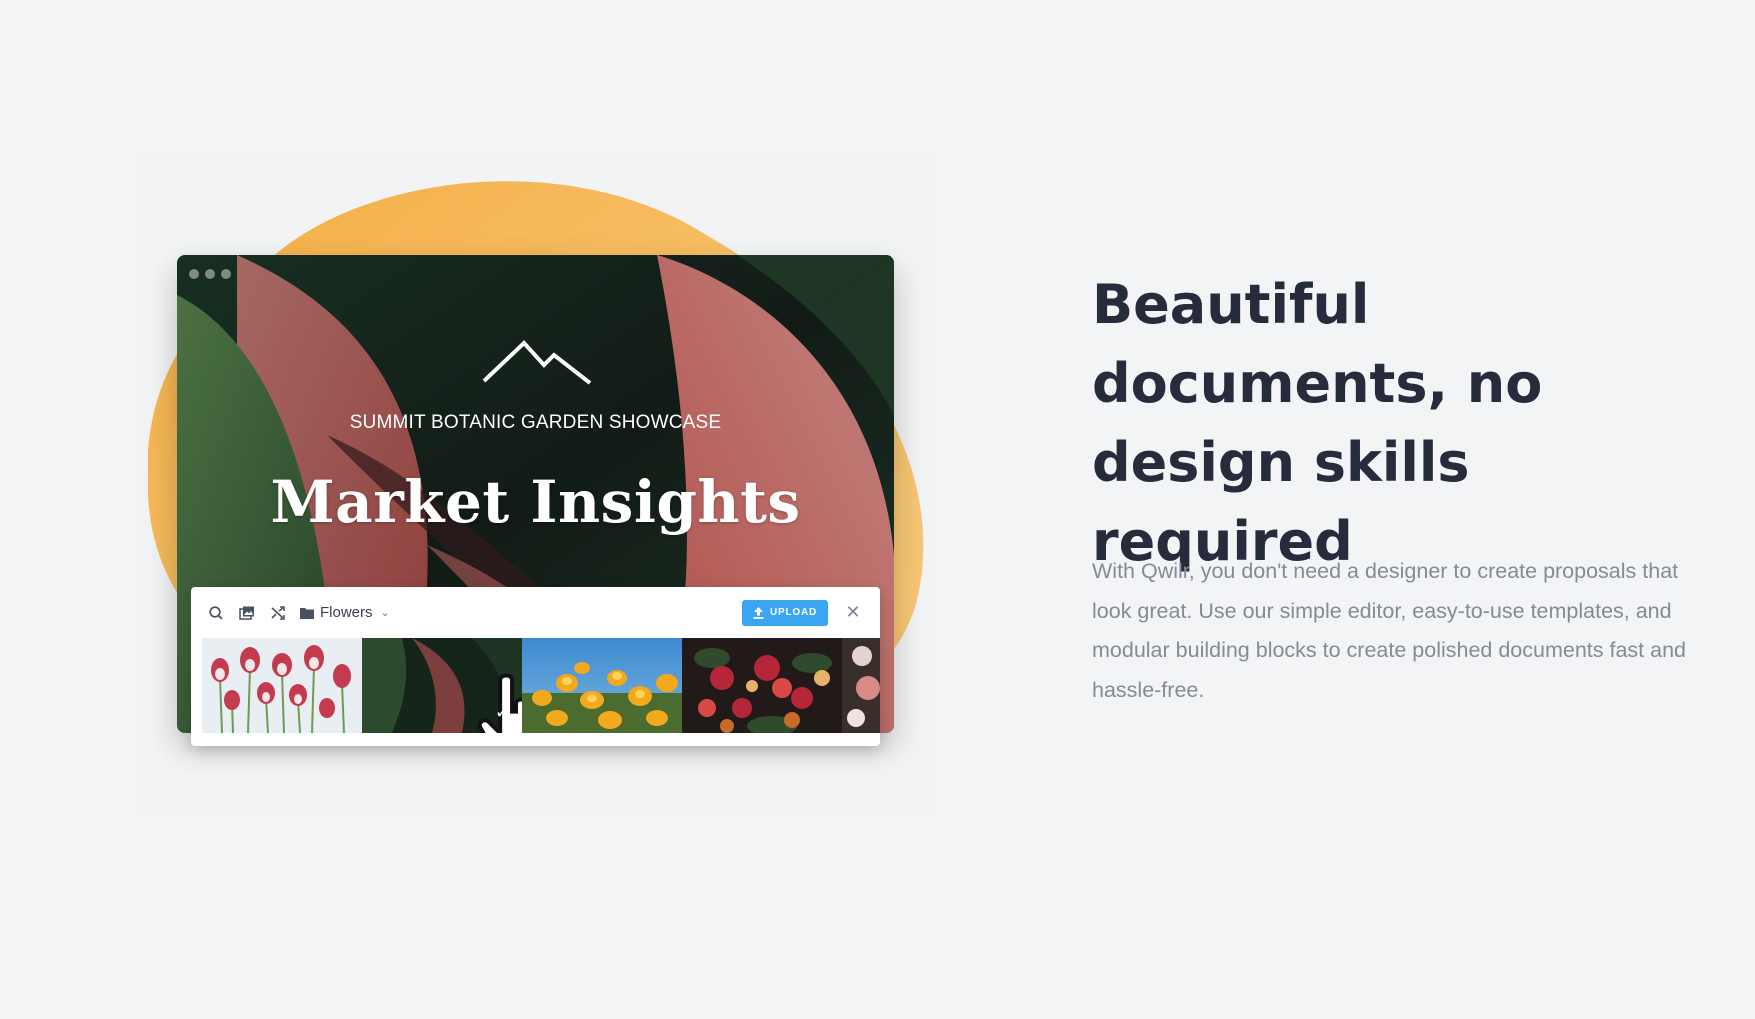 Image resolution: width=1755 pixels, height=1019 pixels. What do you see at coordinates (535, 612) in the screenshot?
I see `picker-toolbar: Flowers ⌄ UPLOAD ✕` at bounding box center [535, 612].